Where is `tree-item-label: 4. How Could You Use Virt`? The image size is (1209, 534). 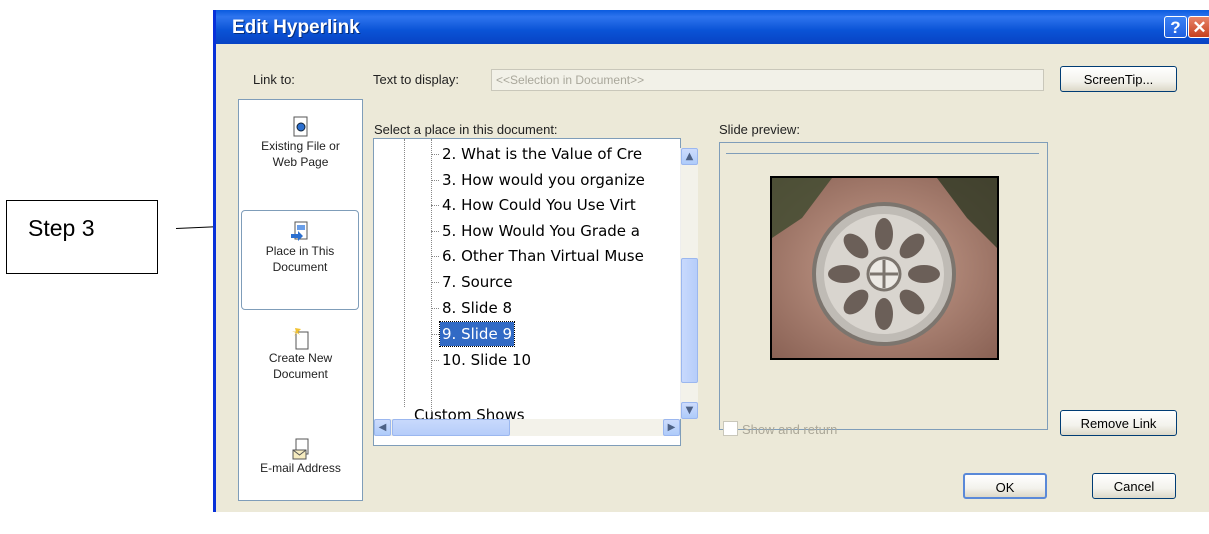 tree-item-label: 4. How Could You Use Virt is located at coordinates (539, 205).